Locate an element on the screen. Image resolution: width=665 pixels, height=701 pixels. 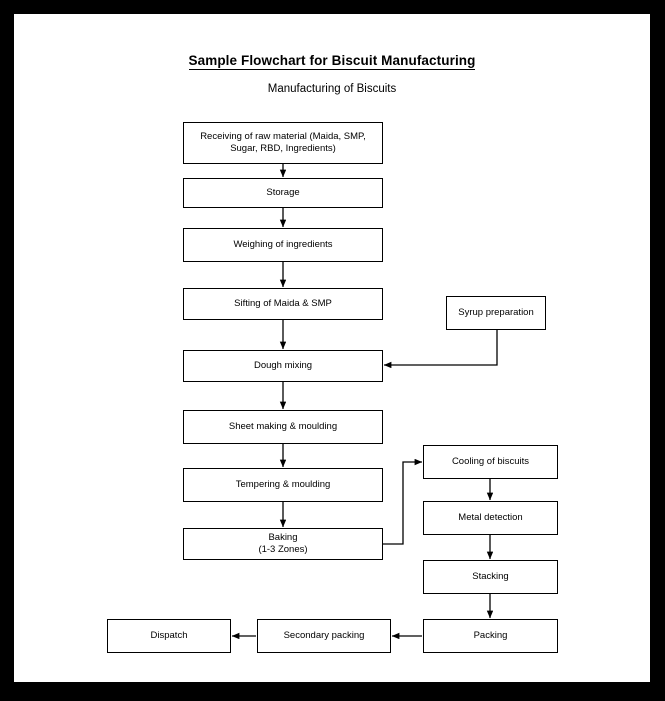
node-packing: Packing is located at coordinates (490, 636).